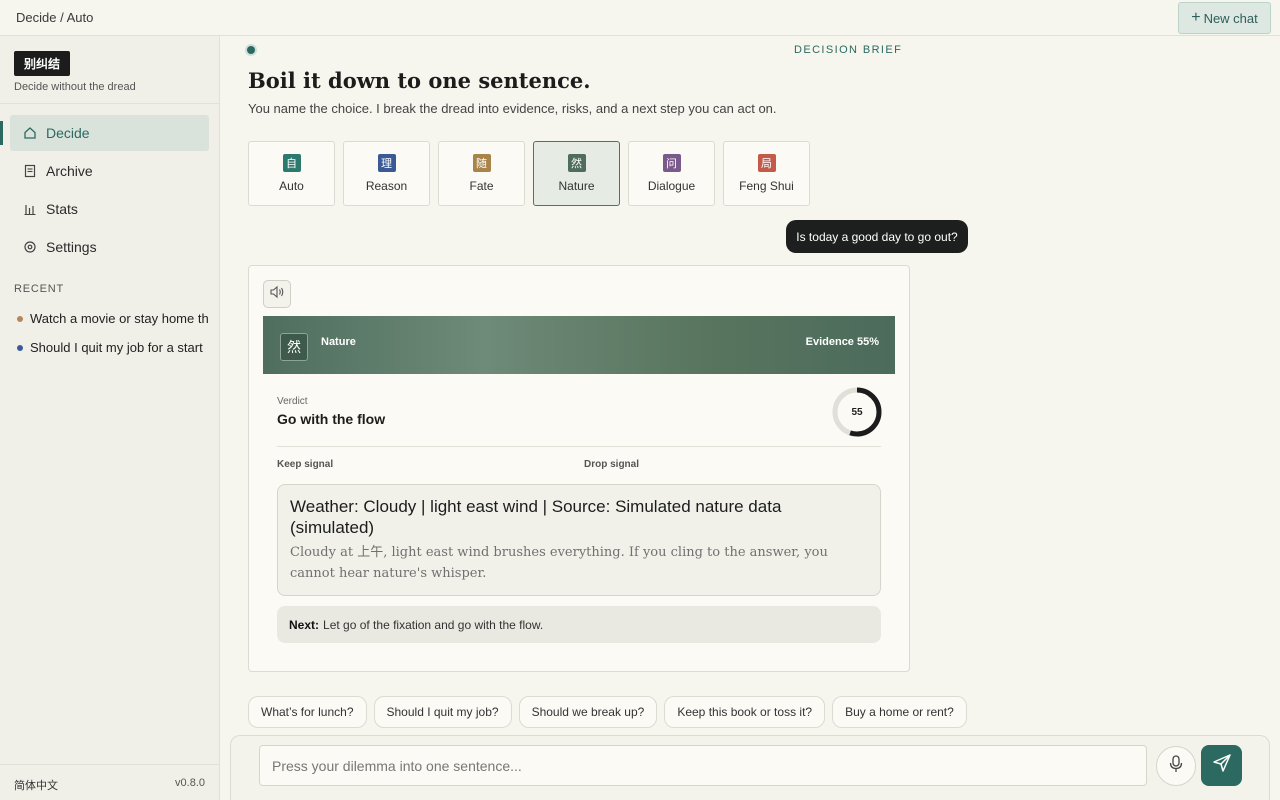  Describe the element at coordinates (305, 464) in the screenshot. I see `keep-signal-label: Keep signal` at that location.